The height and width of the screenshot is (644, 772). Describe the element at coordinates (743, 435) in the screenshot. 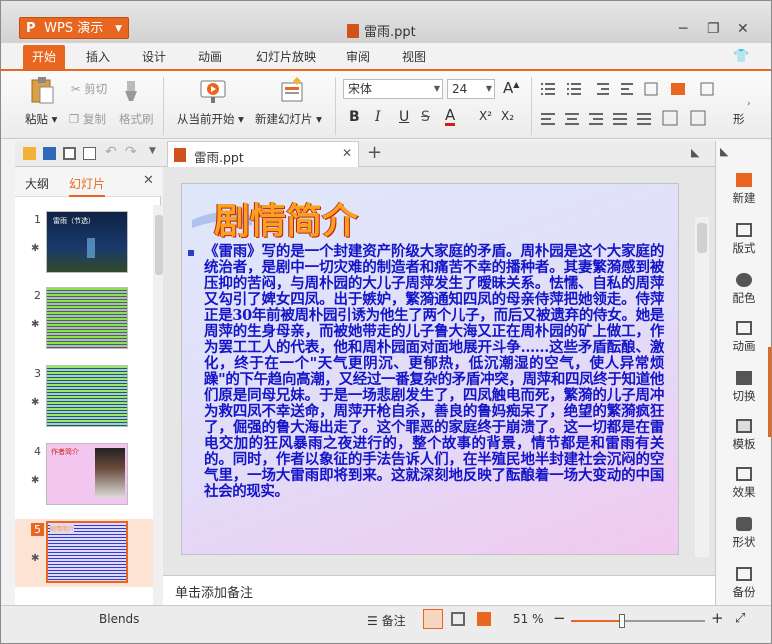

I see `template-button: 模板` at that location.